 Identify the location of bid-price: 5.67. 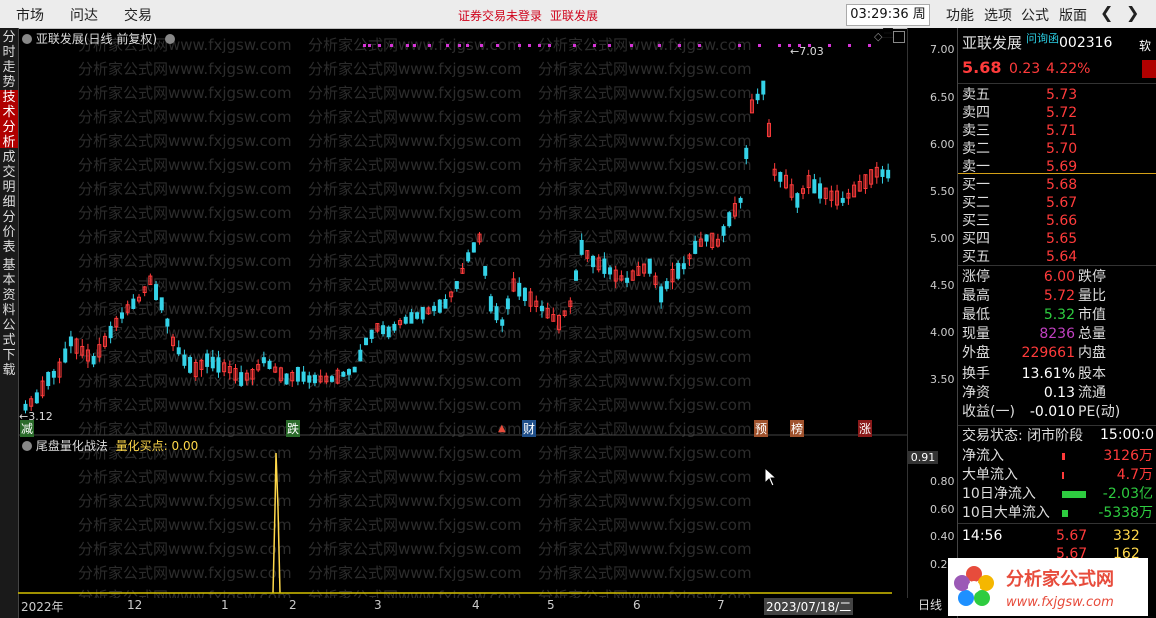
(1061, 203).